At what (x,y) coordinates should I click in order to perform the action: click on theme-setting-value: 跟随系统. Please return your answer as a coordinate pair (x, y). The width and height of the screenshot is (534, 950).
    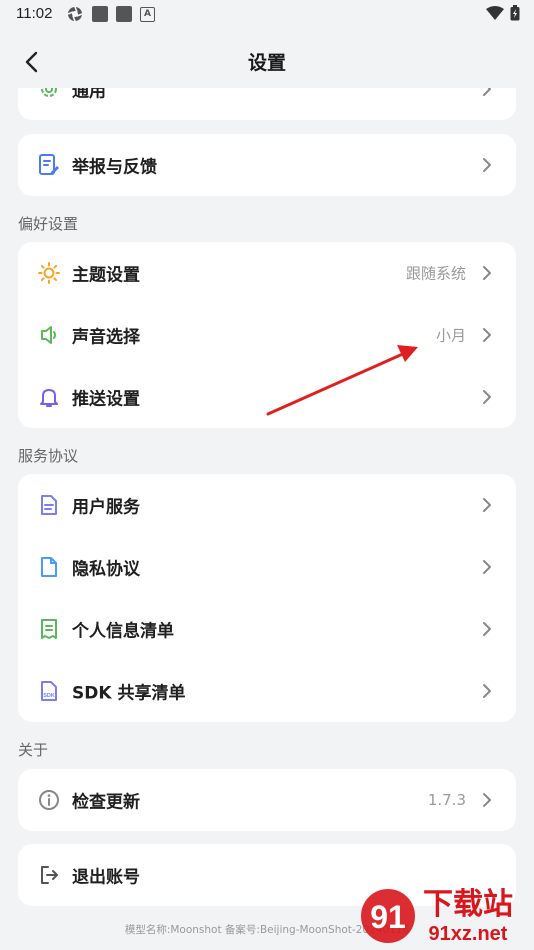
    Looking at the image, I should click on (435, 273).